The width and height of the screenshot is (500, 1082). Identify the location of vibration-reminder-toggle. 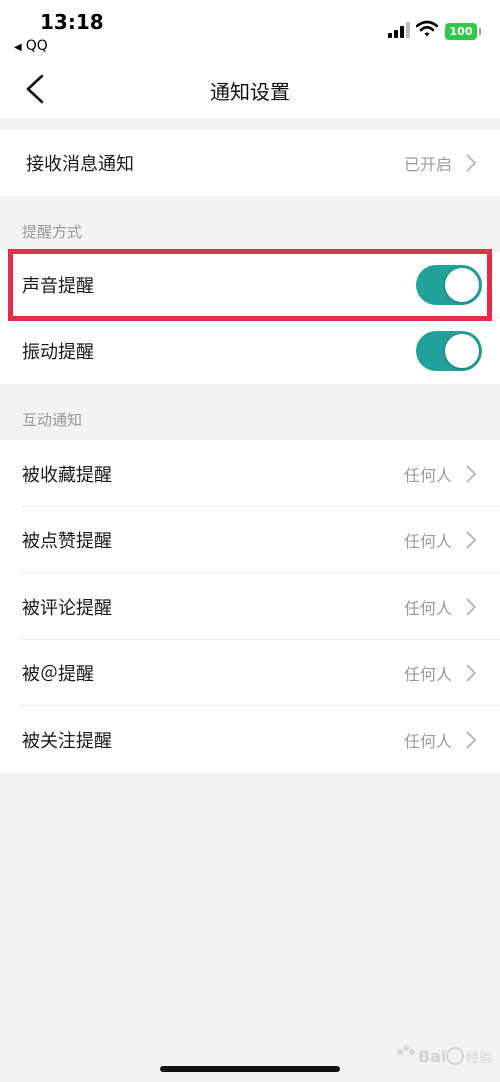
(449, 351).